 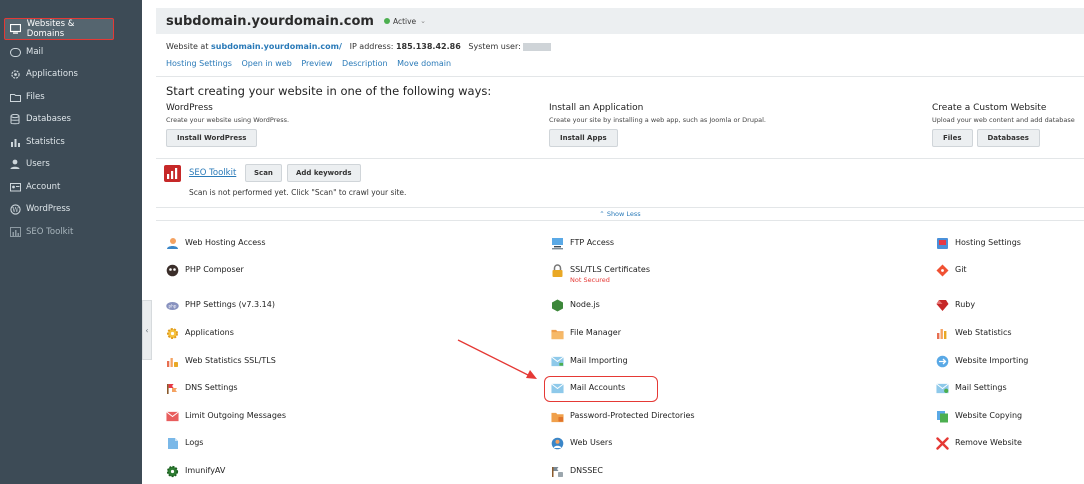 I want to click on copy-icon, so click(x=942, y=416).